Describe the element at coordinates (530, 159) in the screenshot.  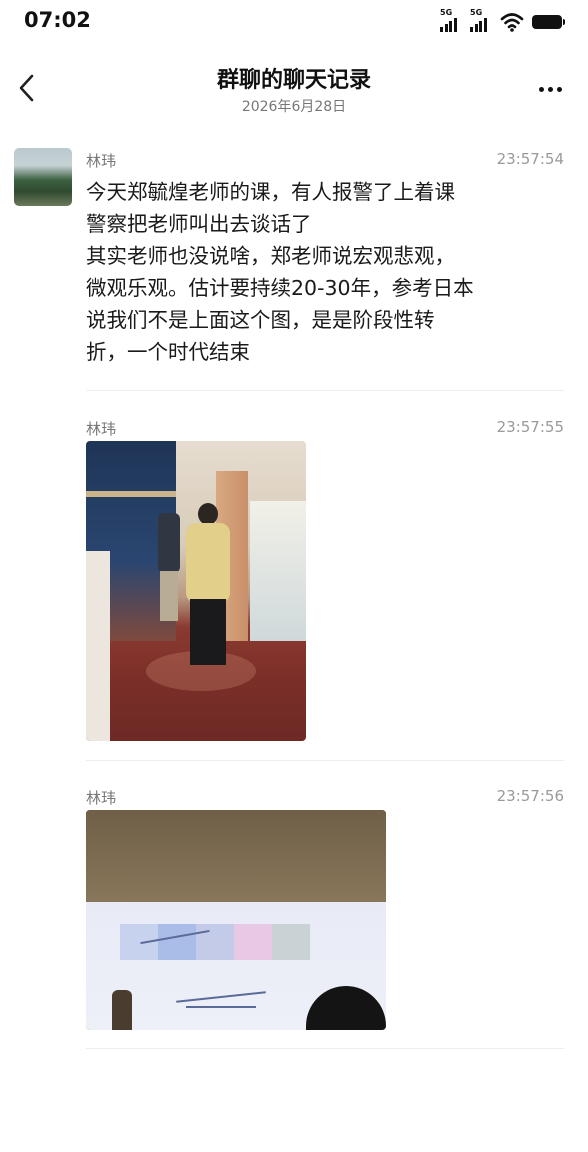
I see `message-time: 23:57:54` at that location.